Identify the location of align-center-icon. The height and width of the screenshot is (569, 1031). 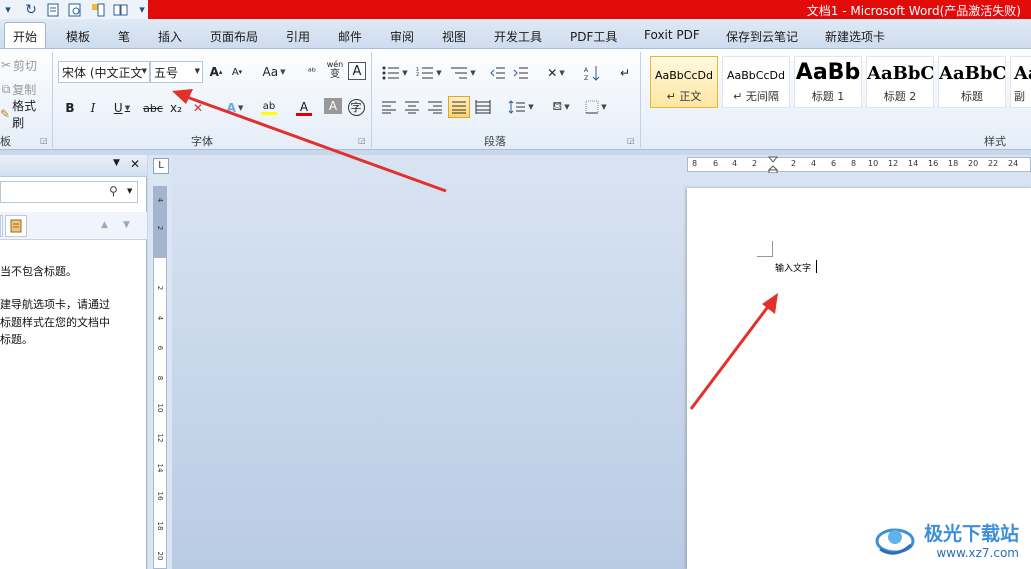
(412, 107).